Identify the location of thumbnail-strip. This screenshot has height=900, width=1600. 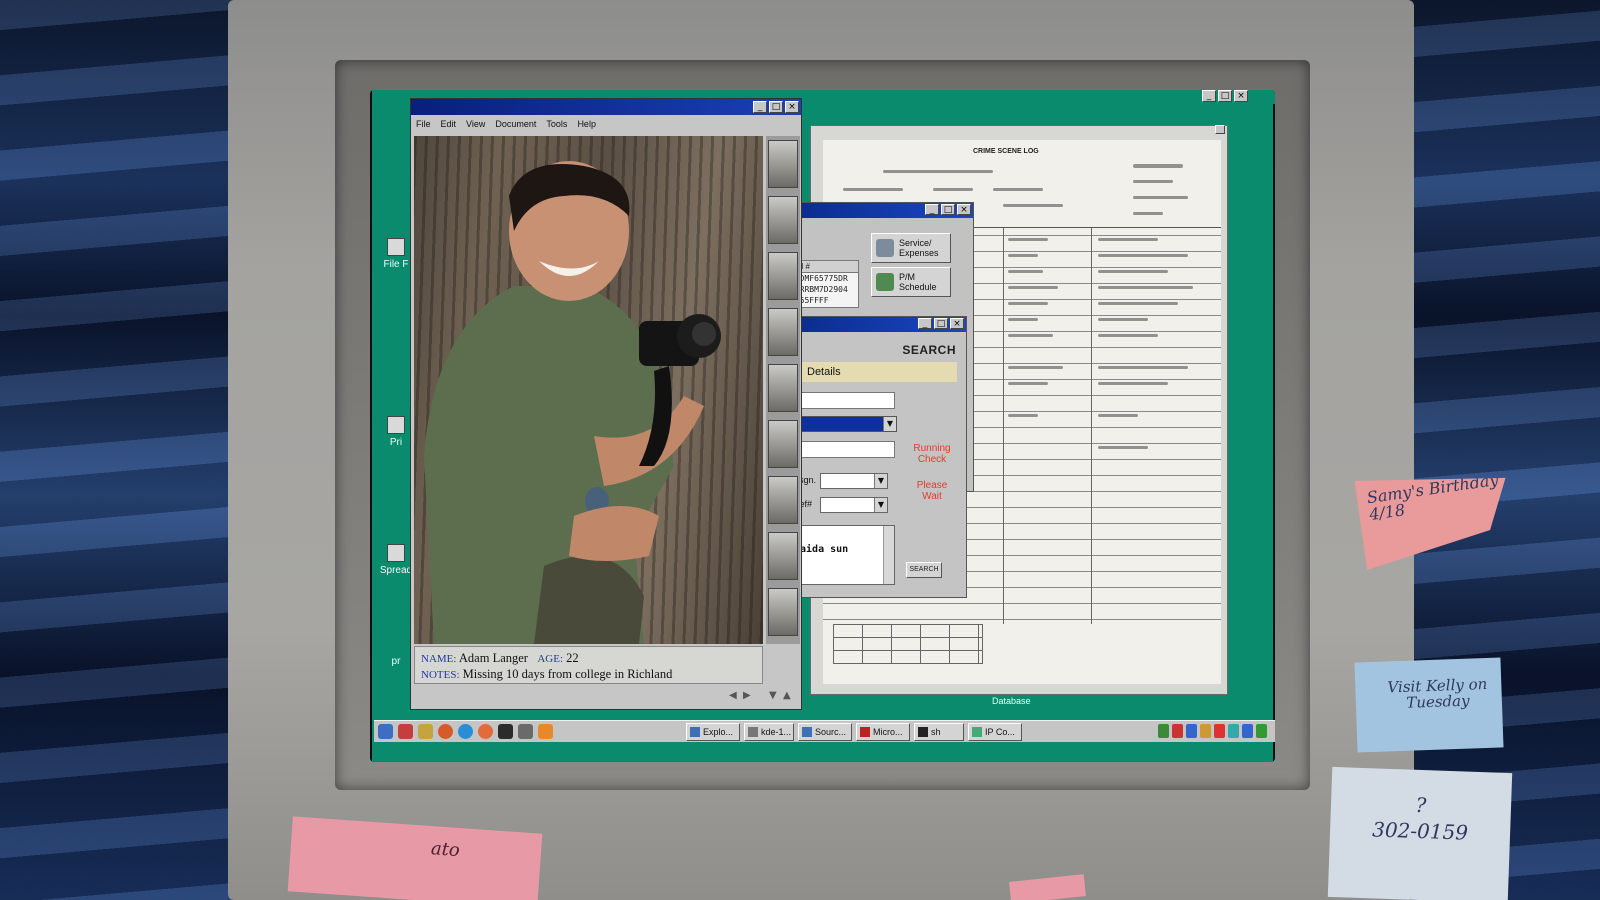
(783, 390).